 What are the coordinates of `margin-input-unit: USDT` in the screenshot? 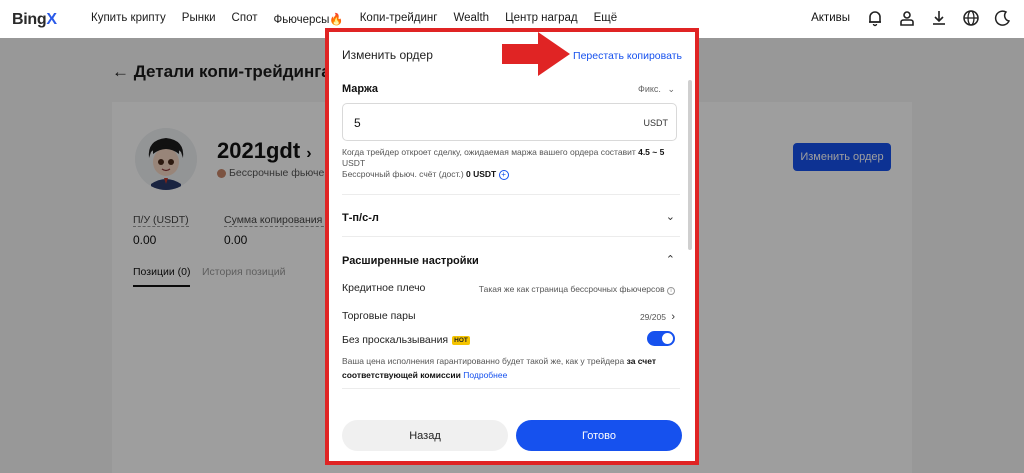 It's located at (656, 123).